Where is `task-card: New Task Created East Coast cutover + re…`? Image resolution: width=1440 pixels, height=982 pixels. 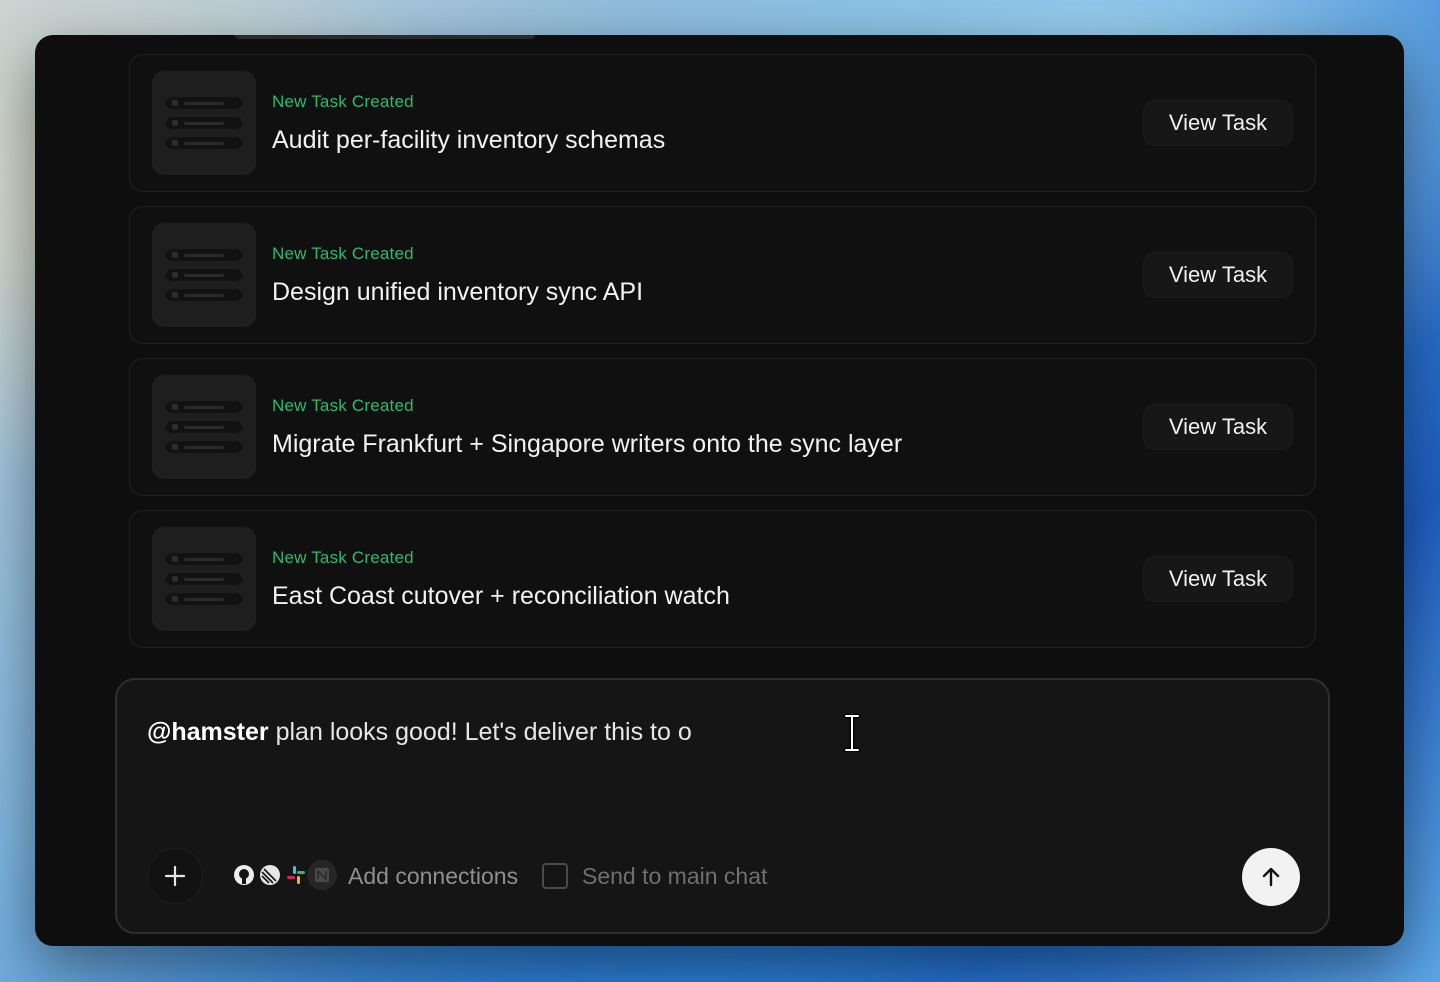 task-card: New Task Created East Coast cutover + re… is located at coordinates (722, 579).